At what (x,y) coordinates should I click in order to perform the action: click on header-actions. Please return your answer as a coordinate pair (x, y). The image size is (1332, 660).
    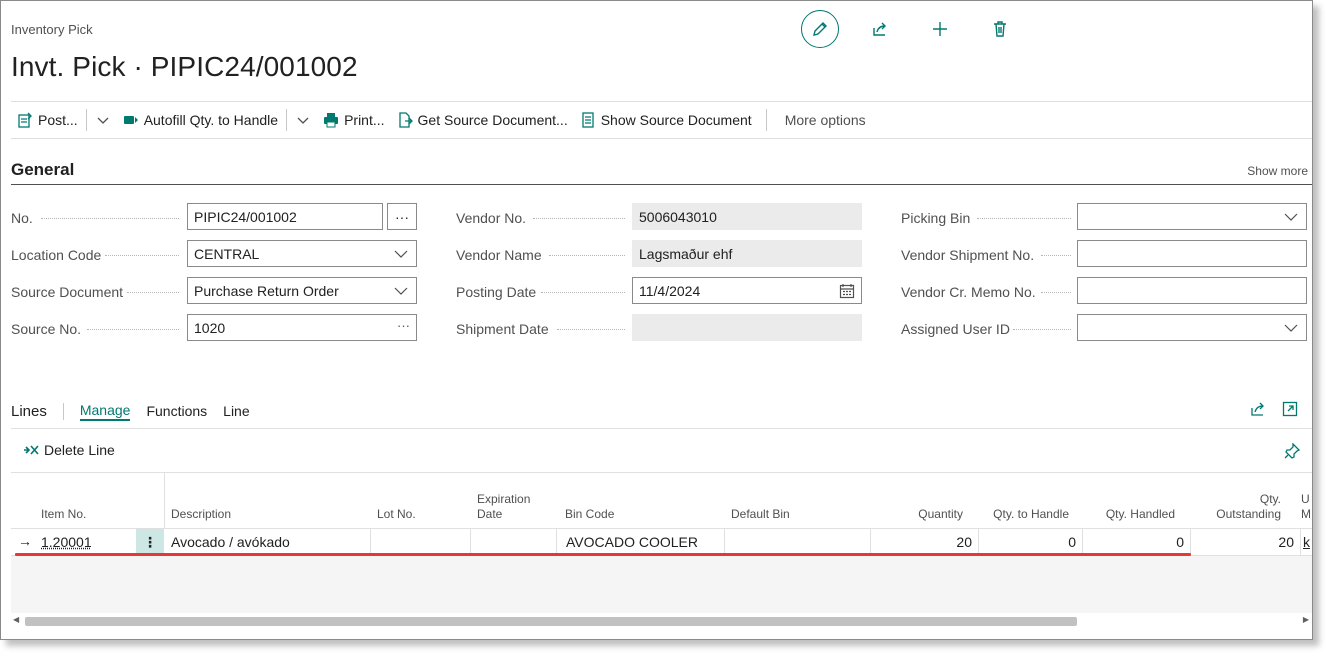
    Looking at the image, I should click on (921, 29).